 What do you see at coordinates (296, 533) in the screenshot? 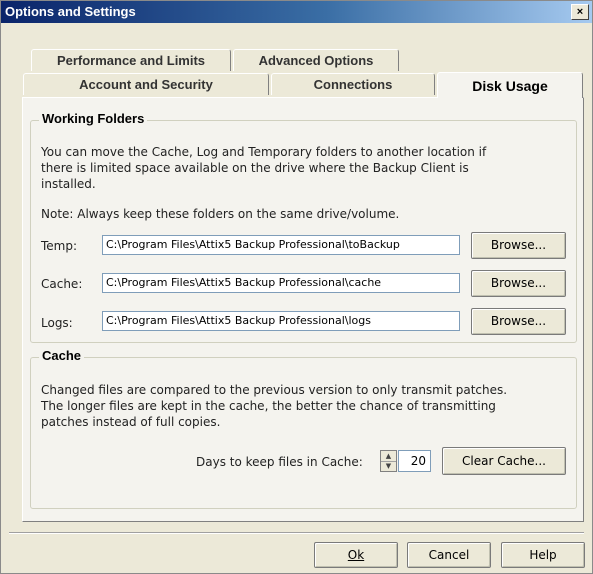
I see `footer-separator` at bounding box center [296, 533].